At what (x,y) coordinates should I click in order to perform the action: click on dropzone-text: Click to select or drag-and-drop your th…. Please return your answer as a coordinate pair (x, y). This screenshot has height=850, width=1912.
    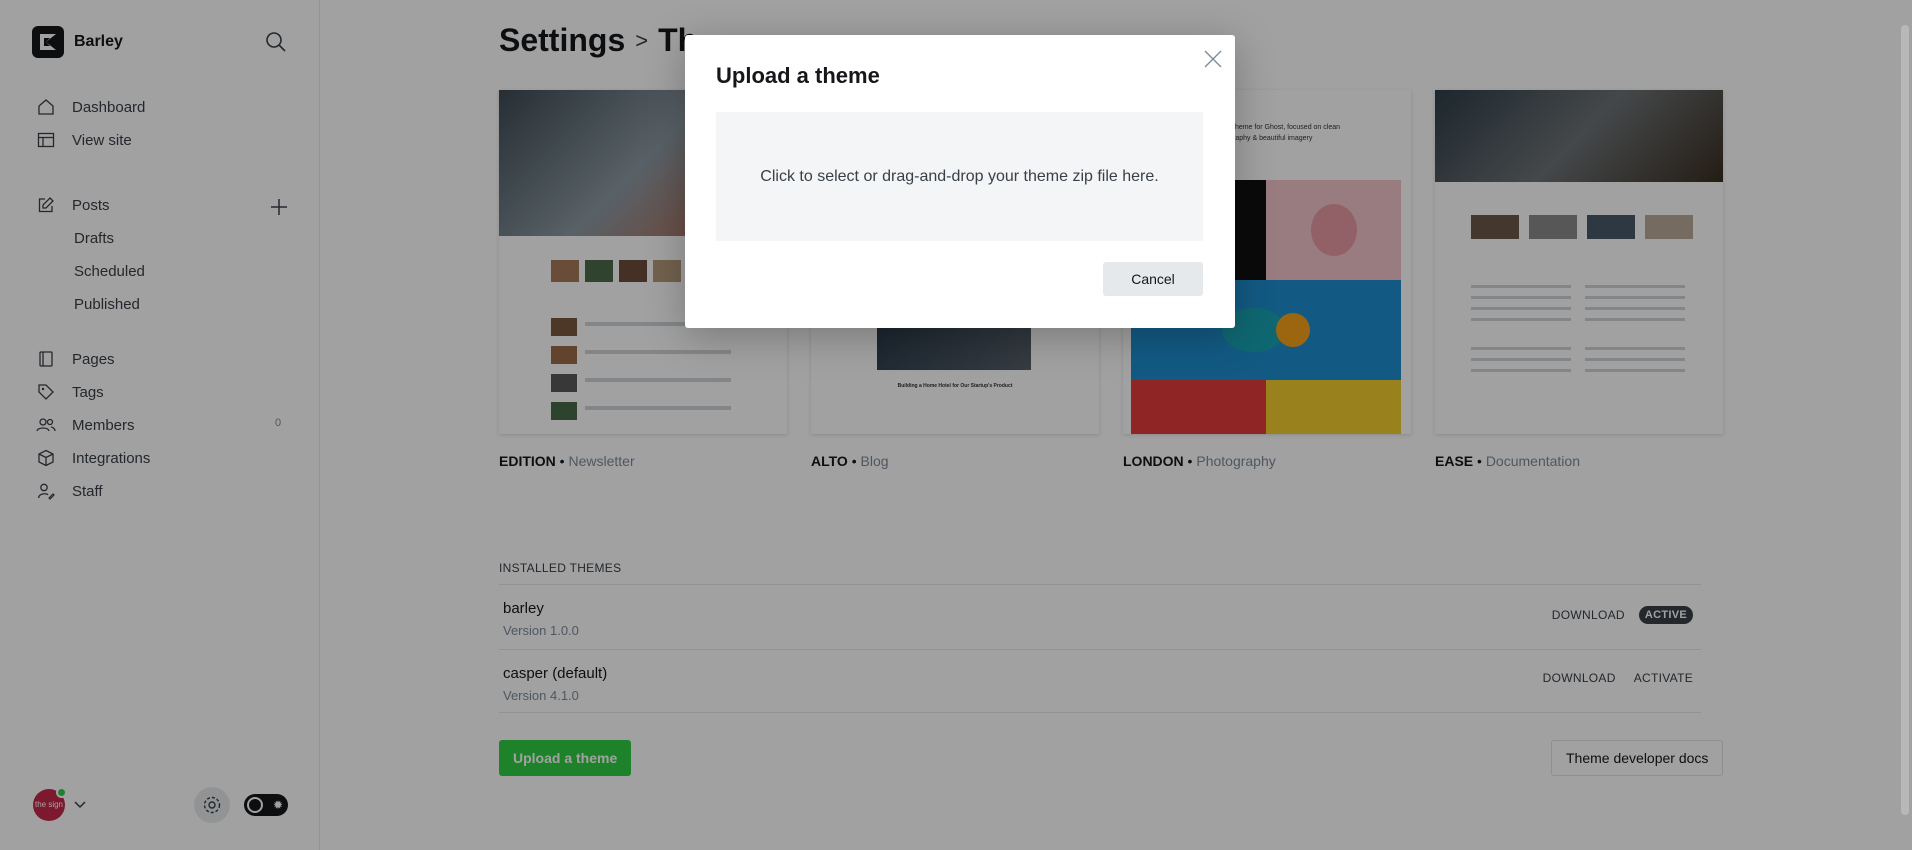
    Looking at the image, I should click on (959, 176).